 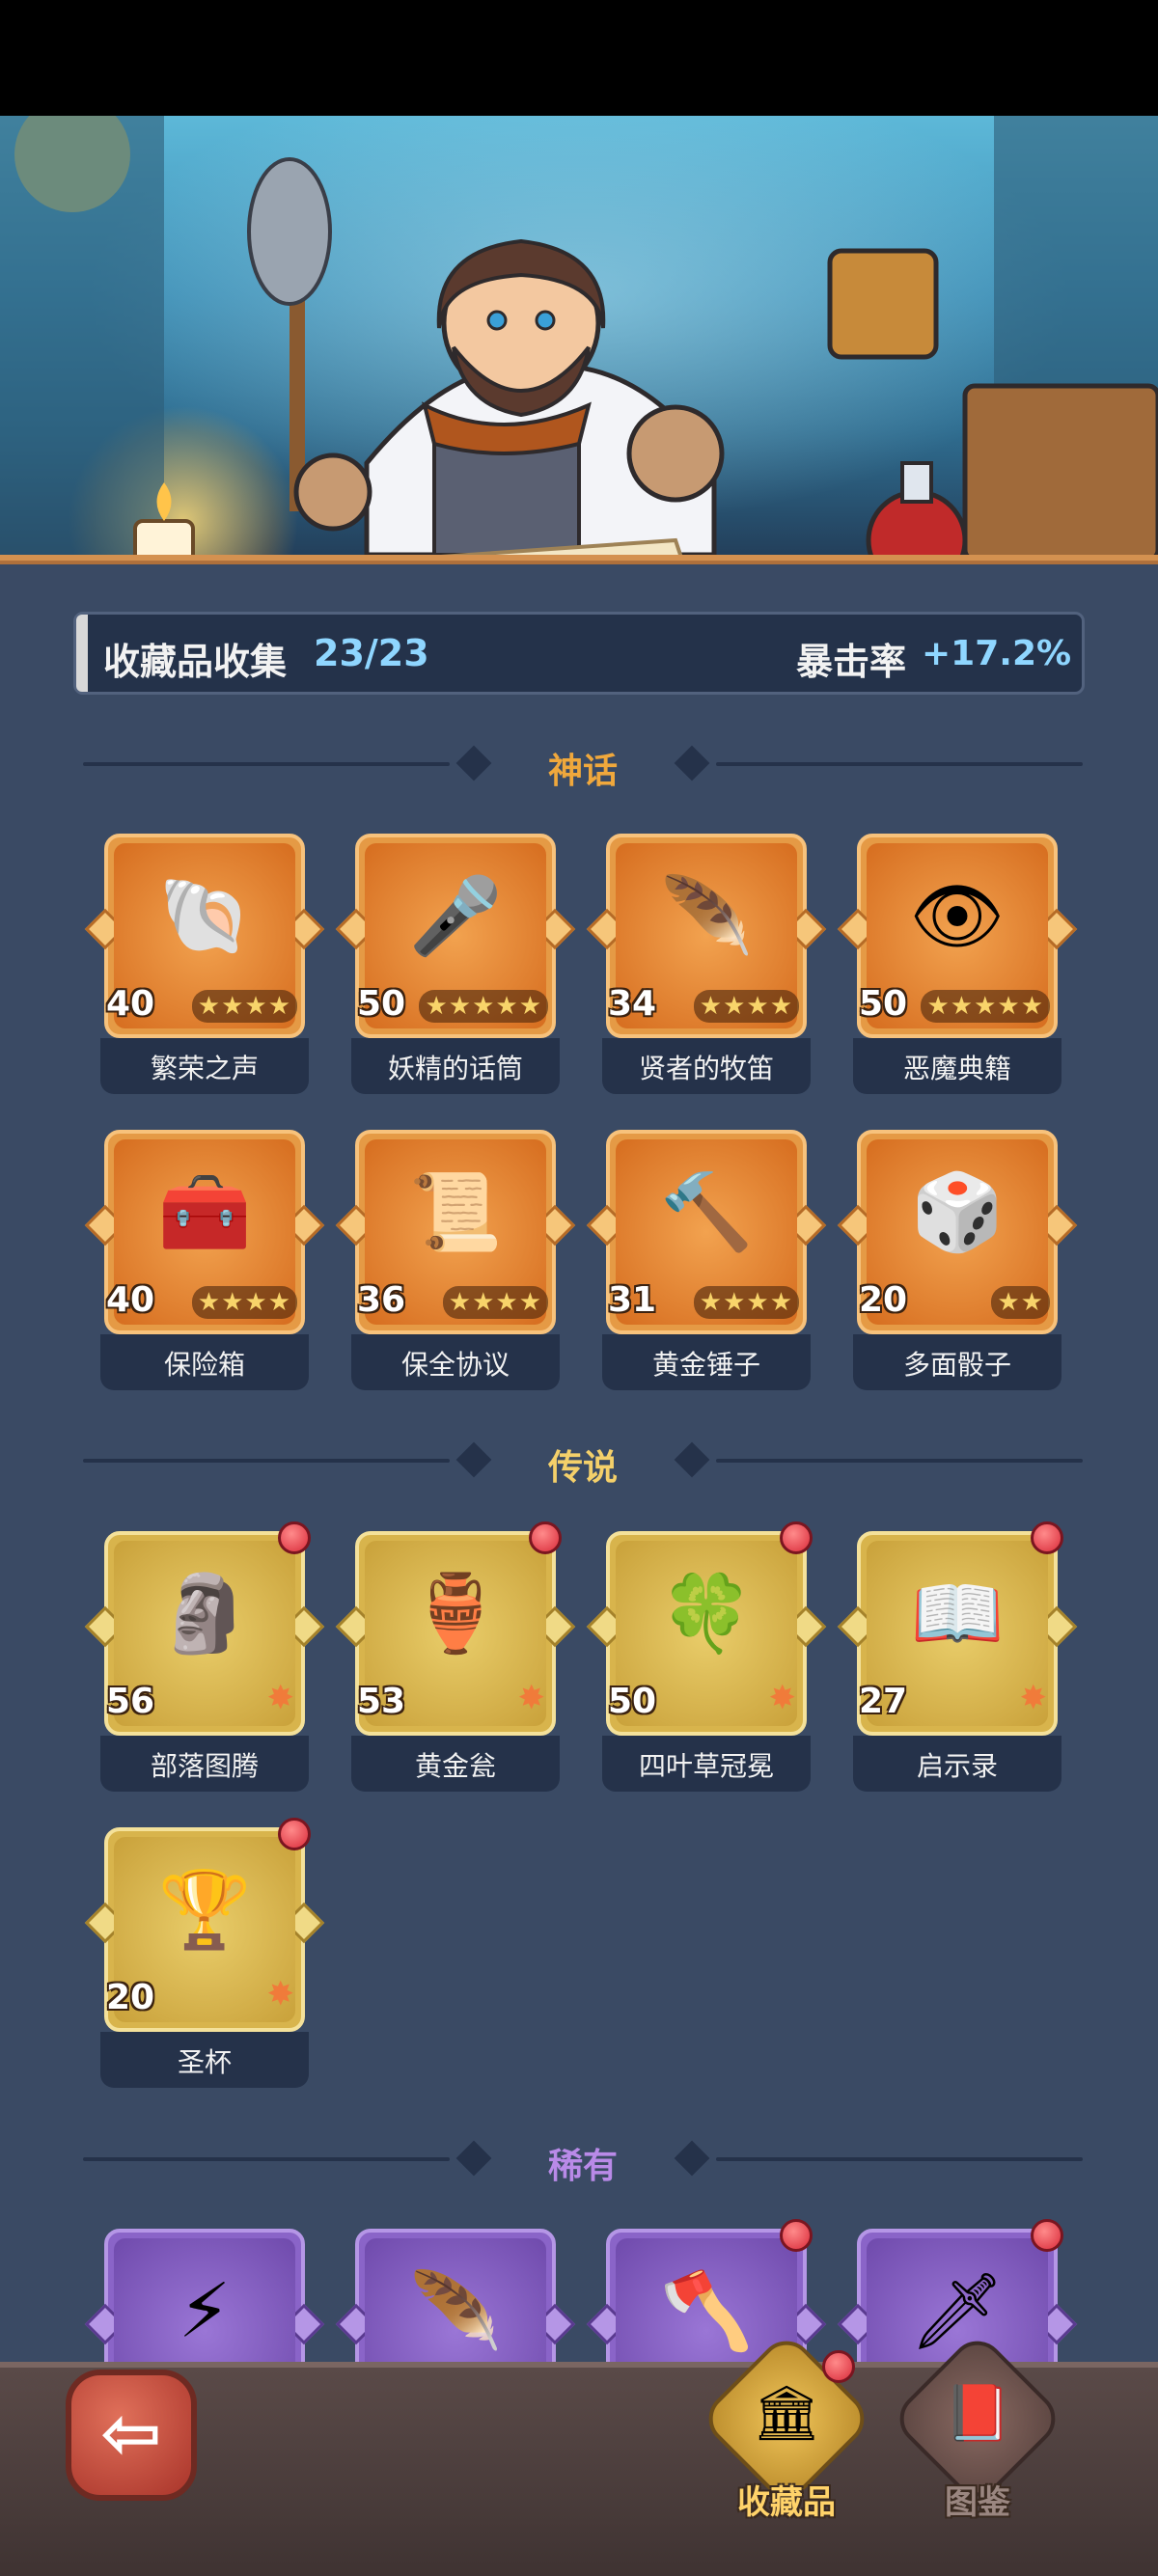 I want to click on item-level: 34, so click(x=632, y=1004).